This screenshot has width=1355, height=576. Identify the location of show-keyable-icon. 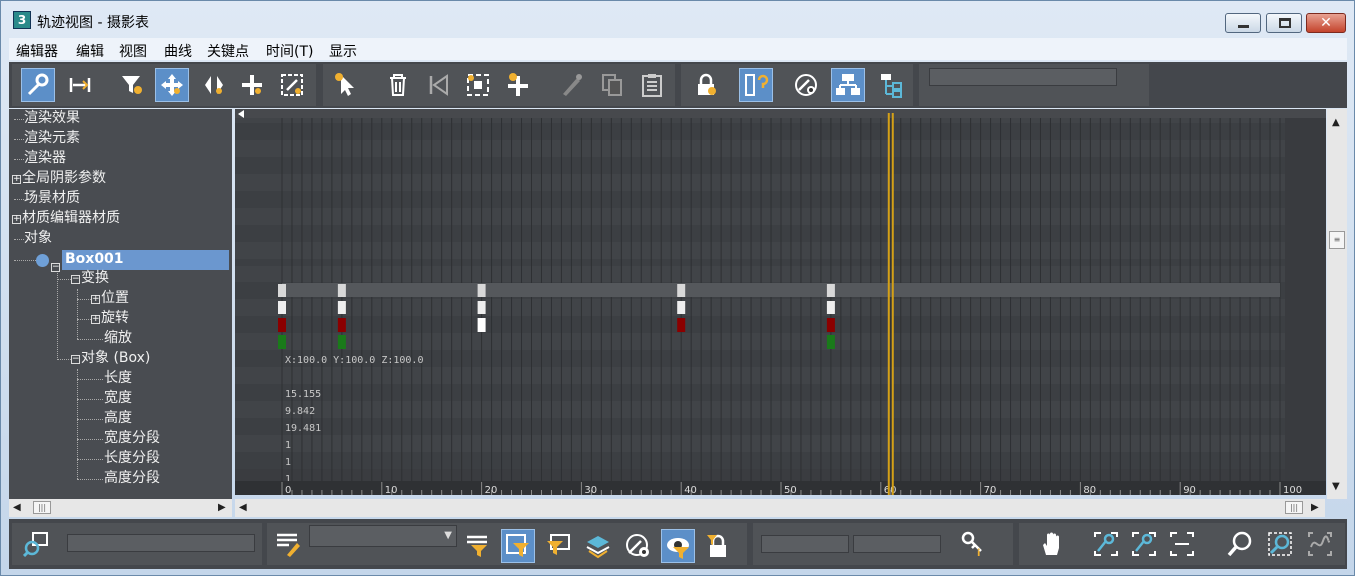
(806, 85).